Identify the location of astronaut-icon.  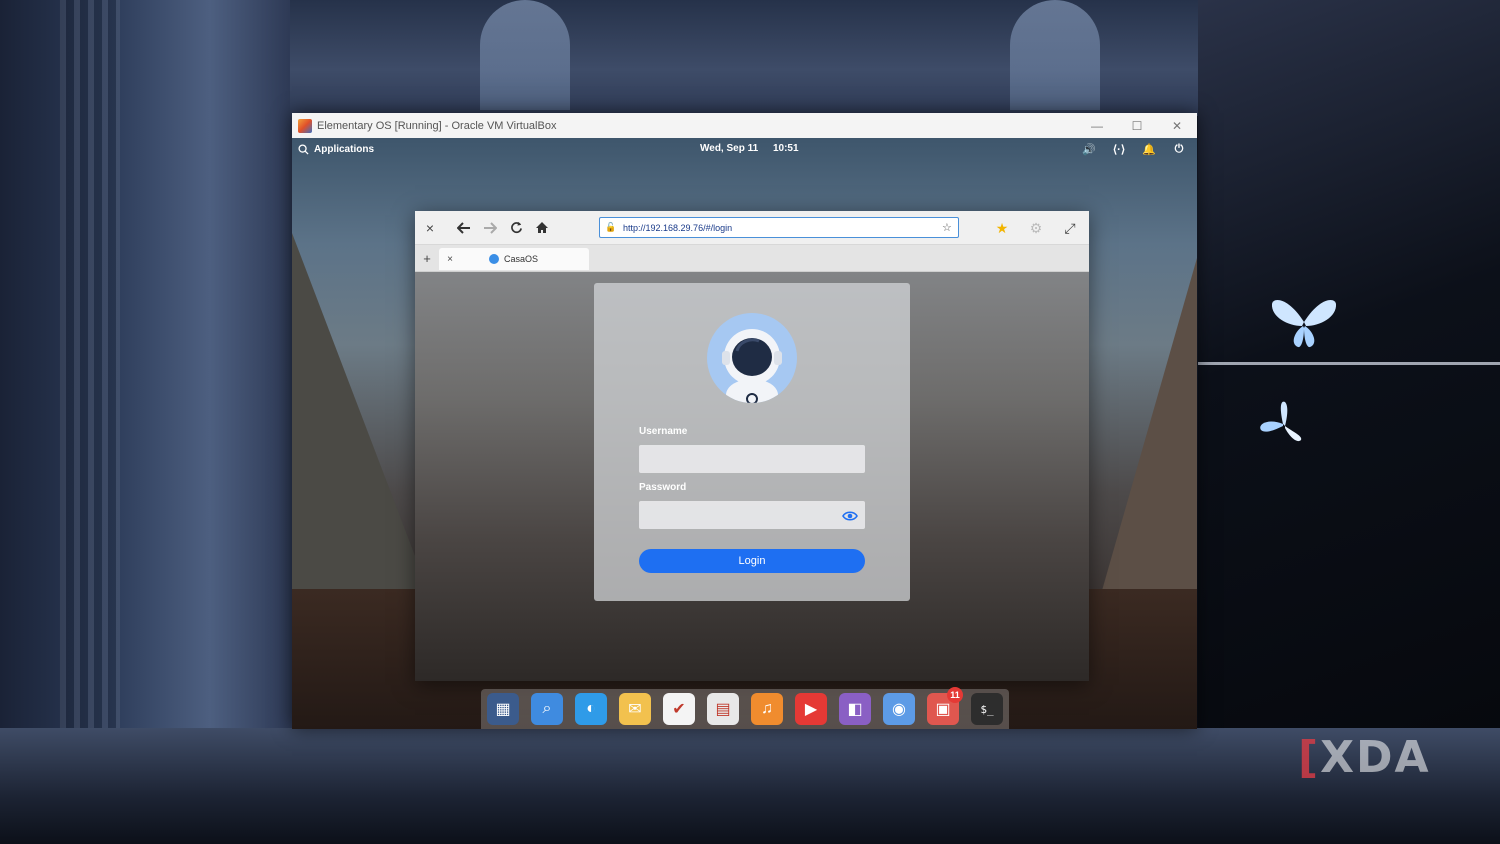
(752, 366).